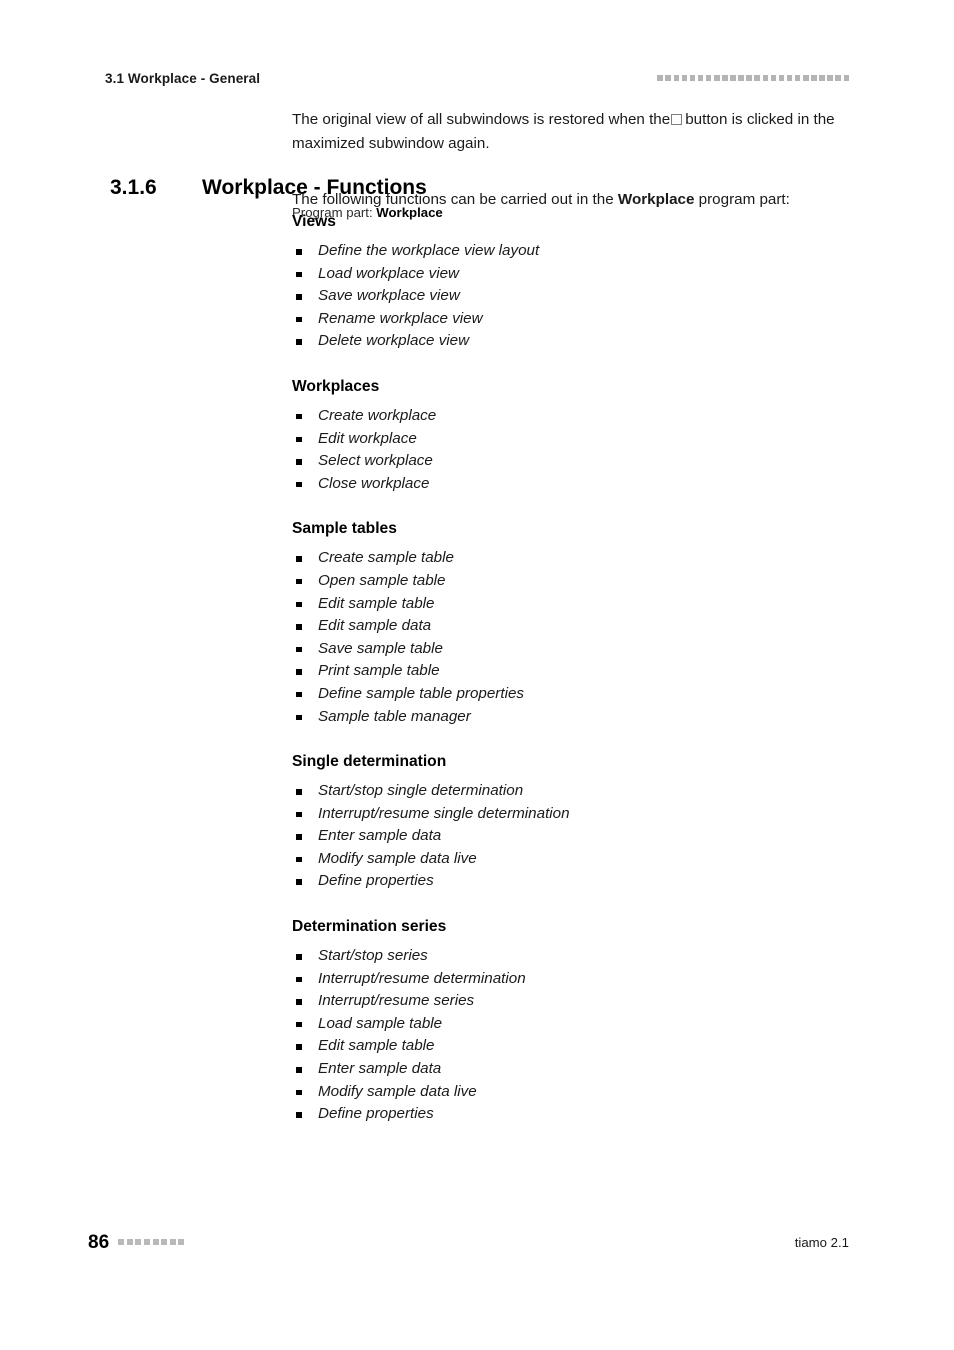 Image resolution: width=954 pixels, height=1350 pixels. I want to click on function-group-title: Single determination, so click(369, 762).